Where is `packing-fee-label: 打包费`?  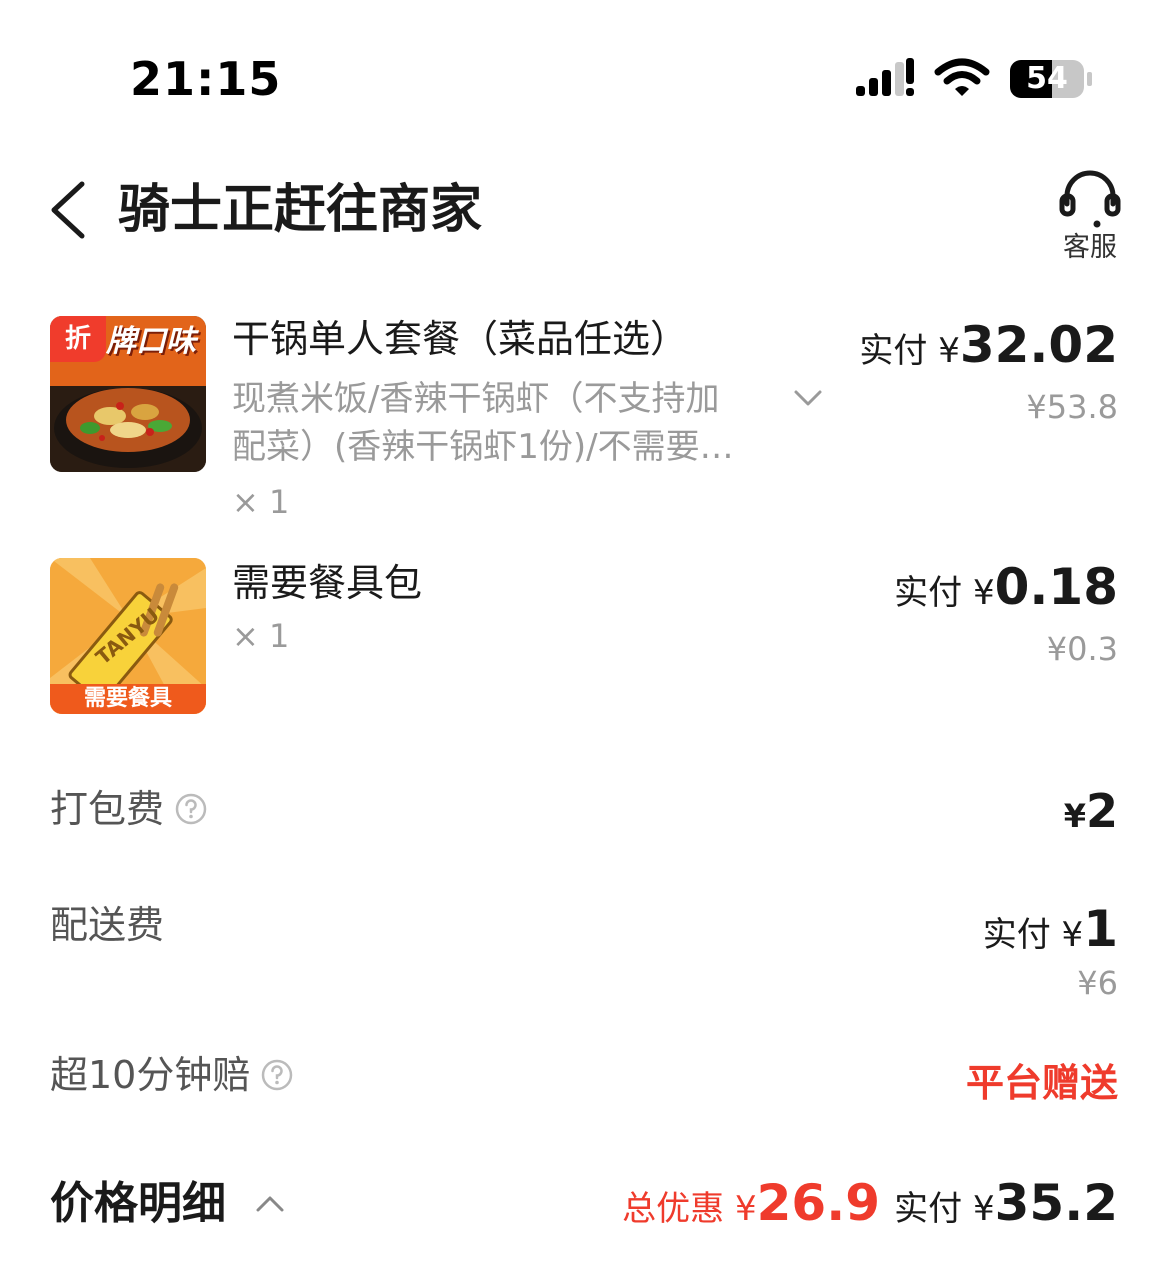
packing-fee-label: 打包费 is located at coordinates (129, 809).